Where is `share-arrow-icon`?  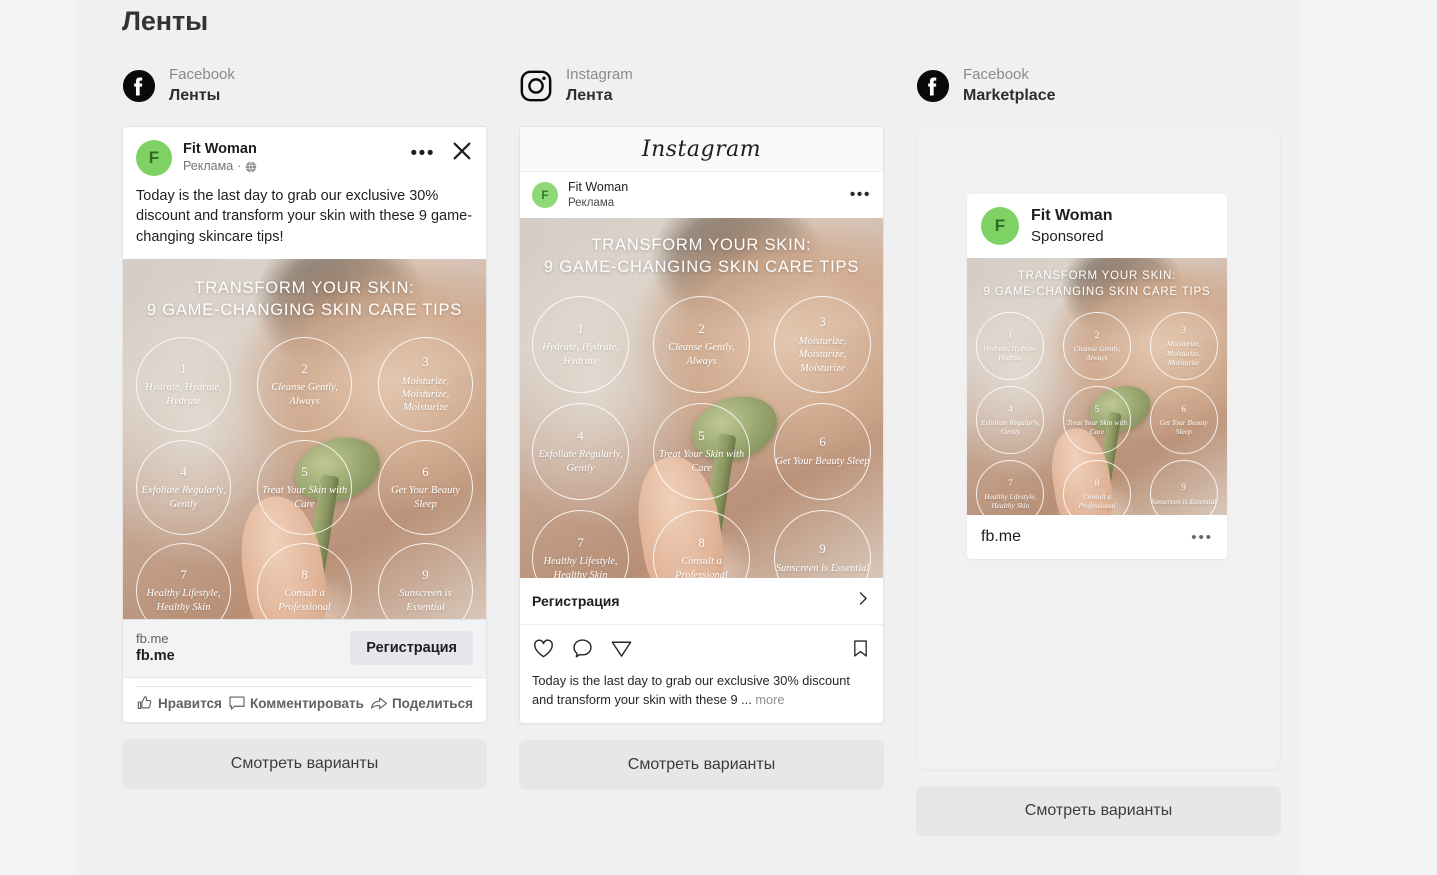 share-arrow-icon is located at coordinates (379, 703).